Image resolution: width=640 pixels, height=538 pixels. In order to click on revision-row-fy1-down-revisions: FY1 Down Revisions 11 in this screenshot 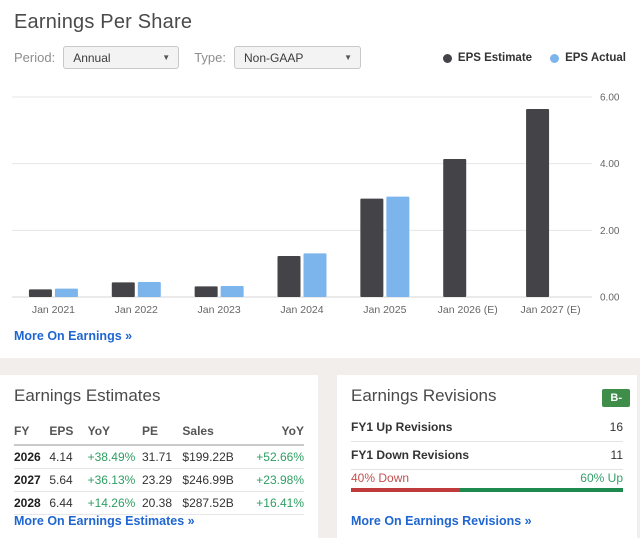, I will do `click(487, 456)`.